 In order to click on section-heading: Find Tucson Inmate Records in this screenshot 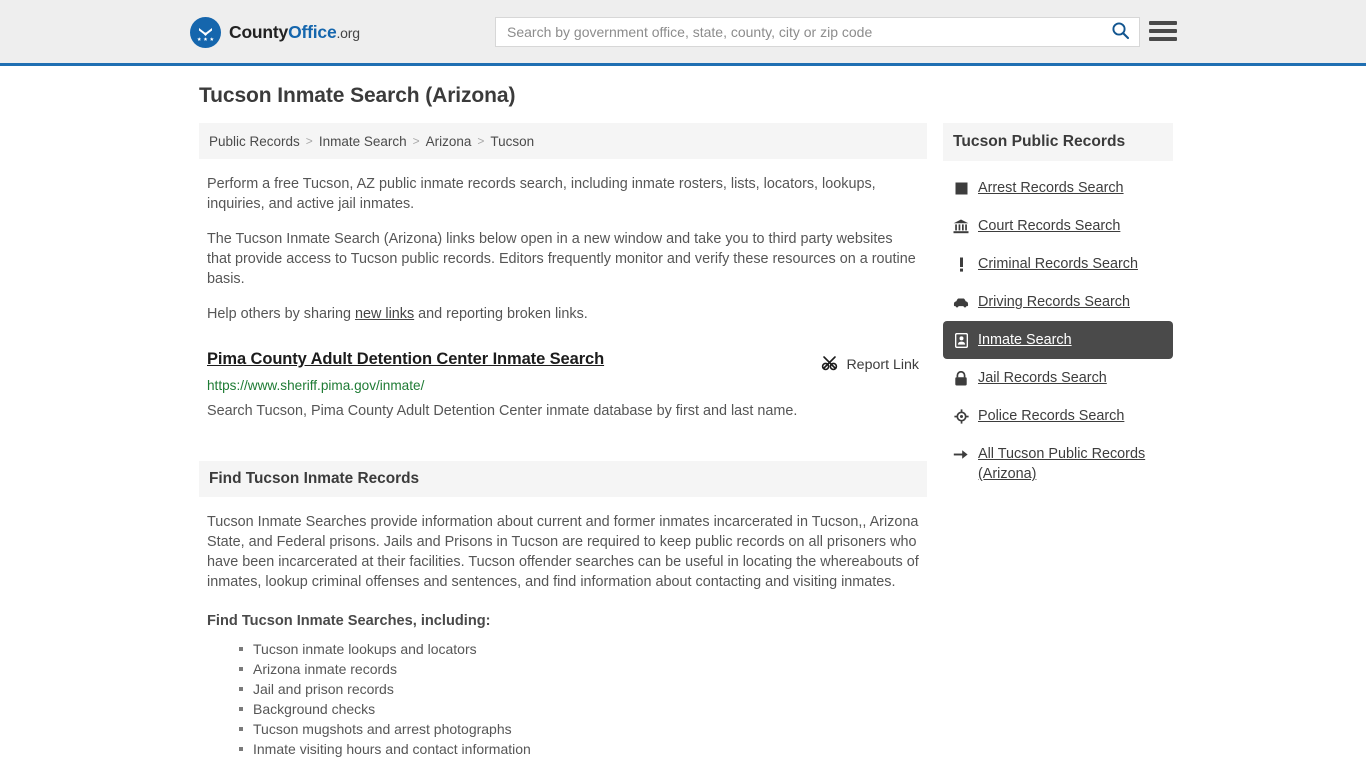, I will do `click(314, 478)`.